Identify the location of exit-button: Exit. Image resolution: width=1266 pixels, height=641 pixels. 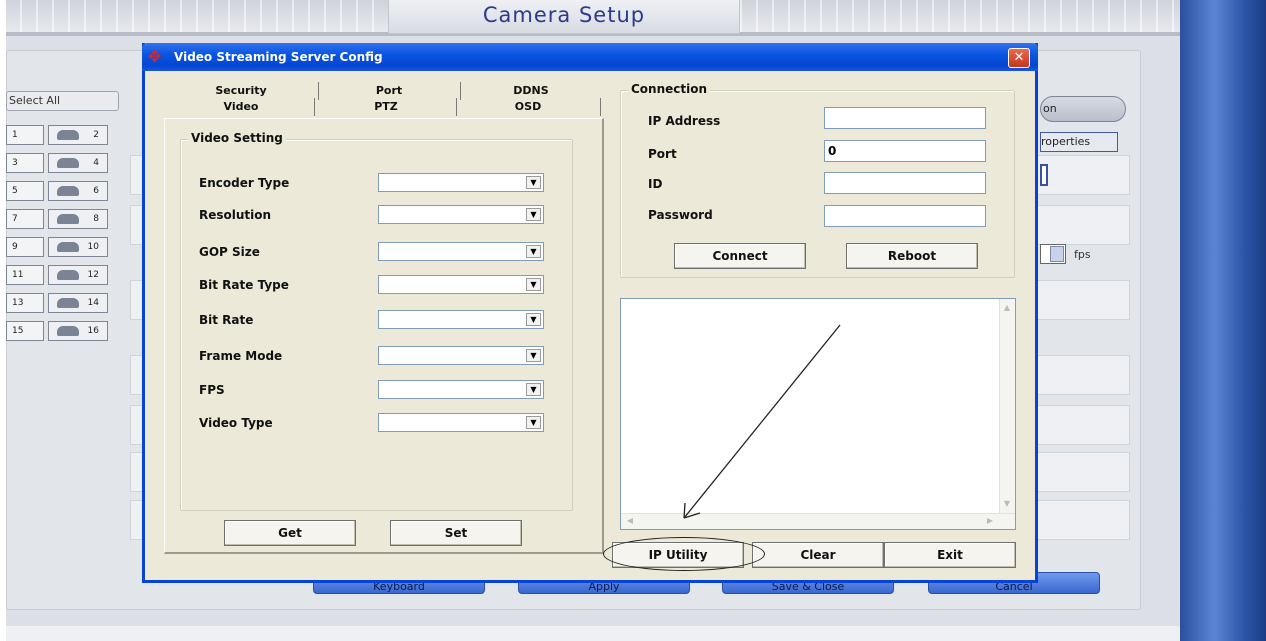
(950, 555).